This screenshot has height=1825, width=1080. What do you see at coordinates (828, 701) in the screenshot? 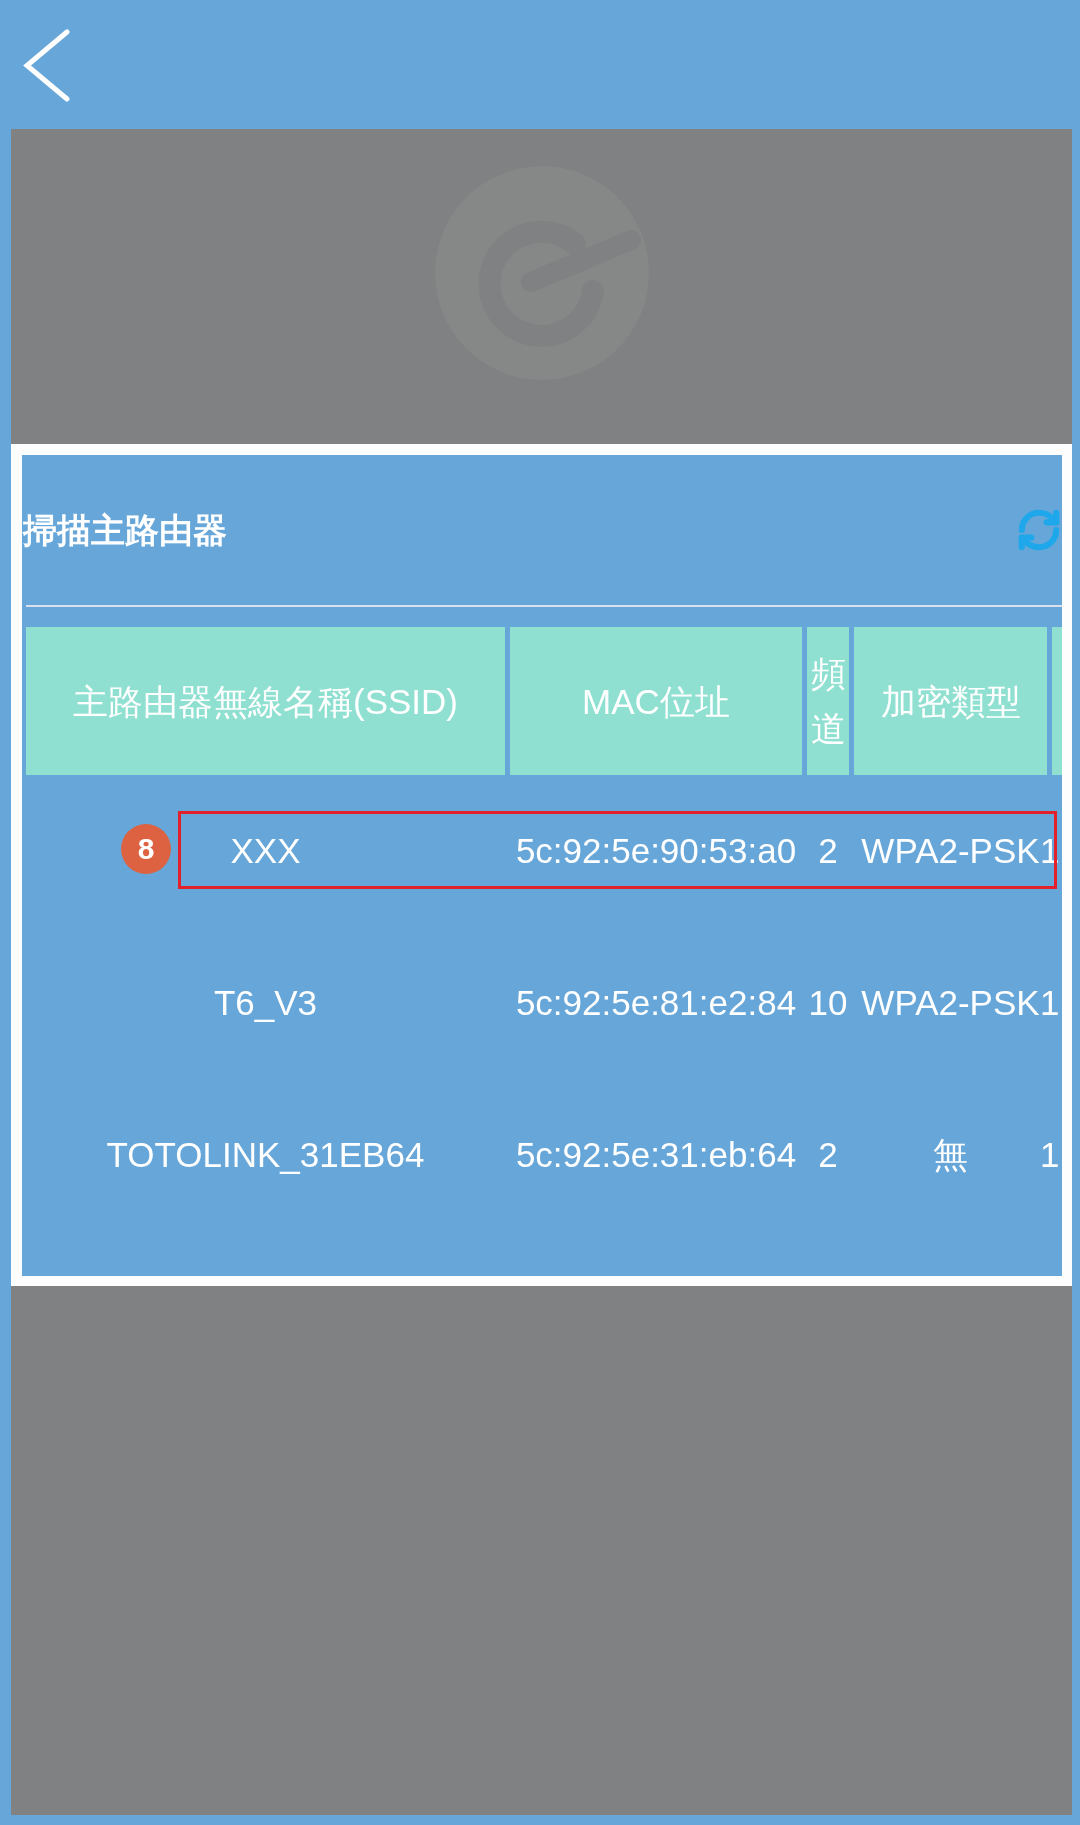
I see `column-header: 頻道` at bounding box center [828, 701].